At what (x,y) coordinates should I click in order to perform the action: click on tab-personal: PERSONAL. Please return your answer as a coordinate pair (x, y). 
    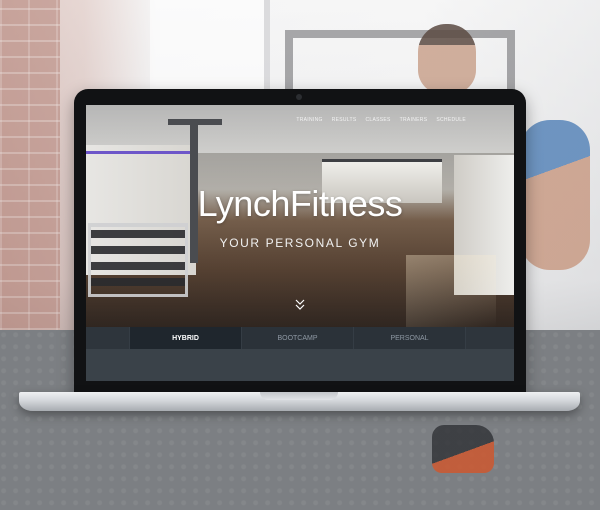
    Looking at the image, I should click on (410, 338).